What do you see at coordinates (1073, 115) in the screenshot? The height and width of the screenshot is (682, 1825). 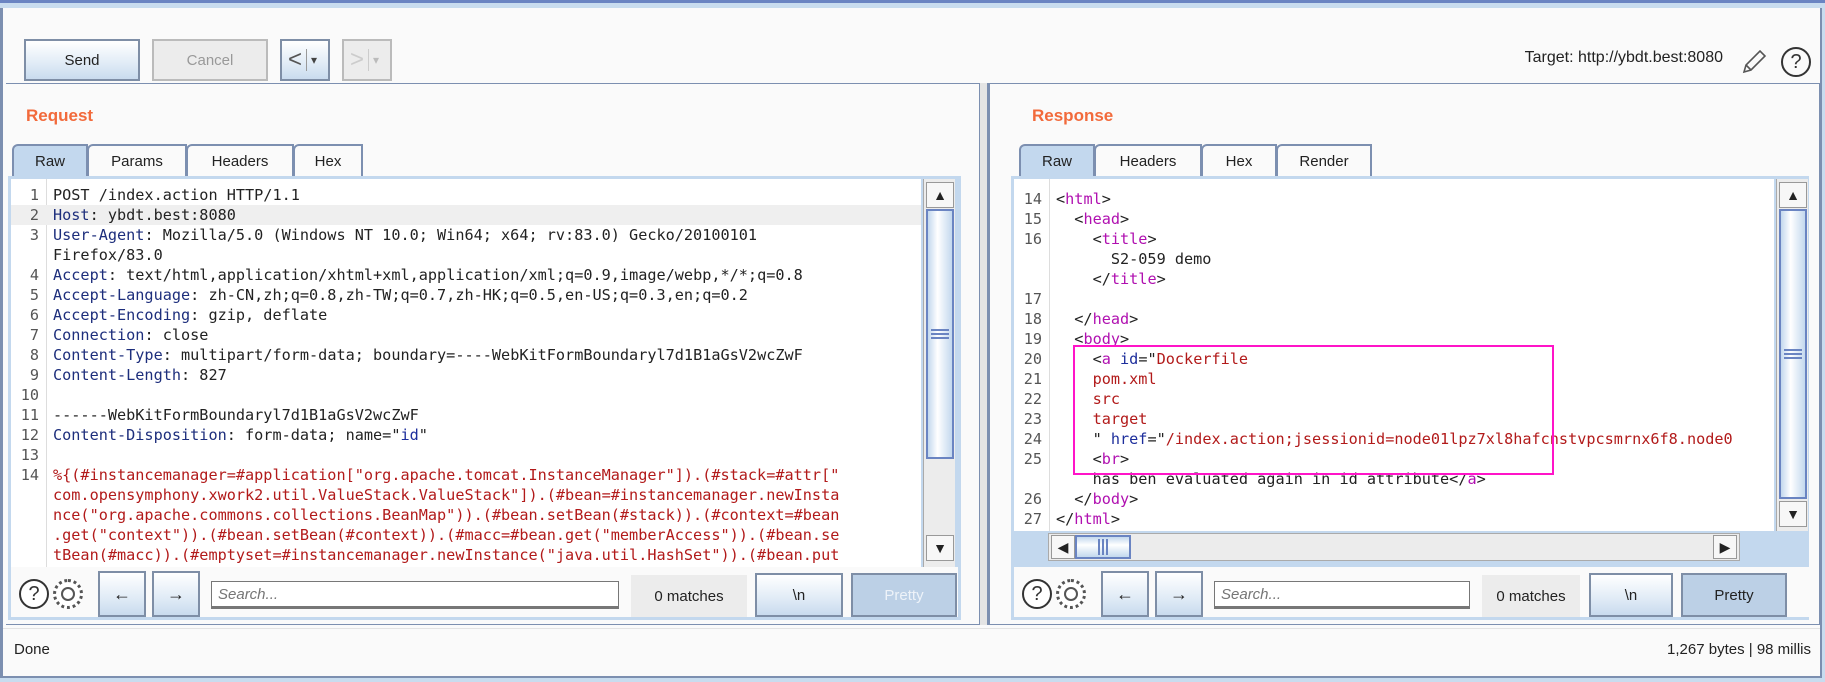 I see `response-title: Response` at bounding box center [1073, 115].